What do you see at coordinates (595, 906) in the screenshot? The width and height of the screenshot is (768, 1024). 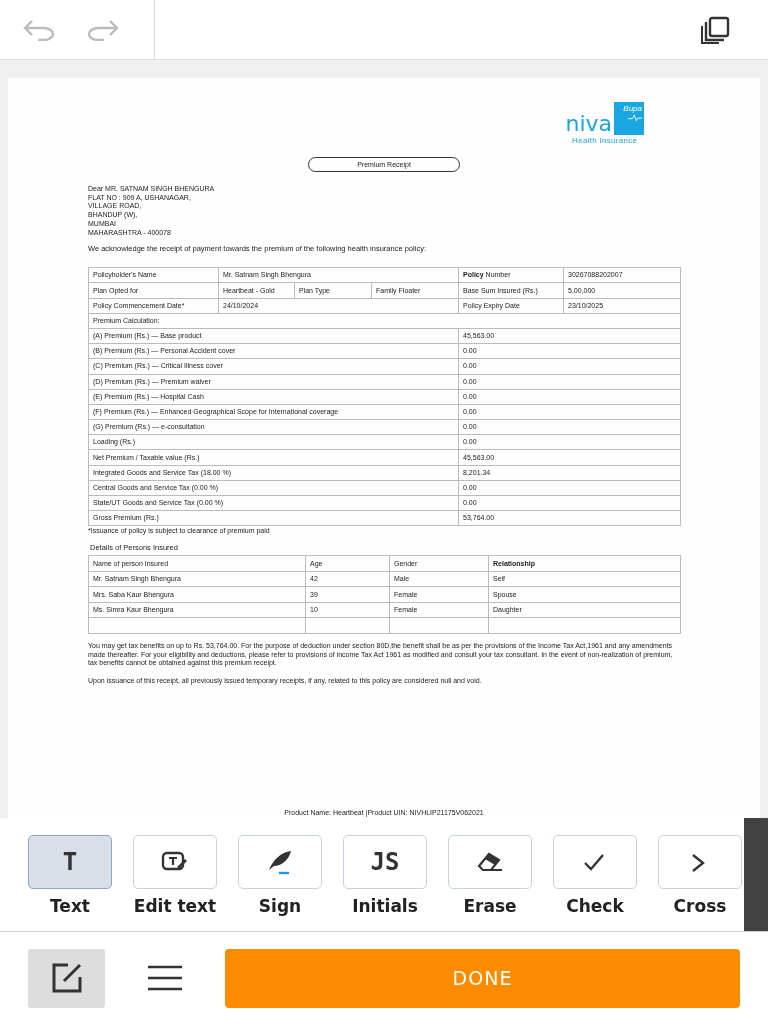 I see `tool-label: Check` at bounding box center [595, 906].